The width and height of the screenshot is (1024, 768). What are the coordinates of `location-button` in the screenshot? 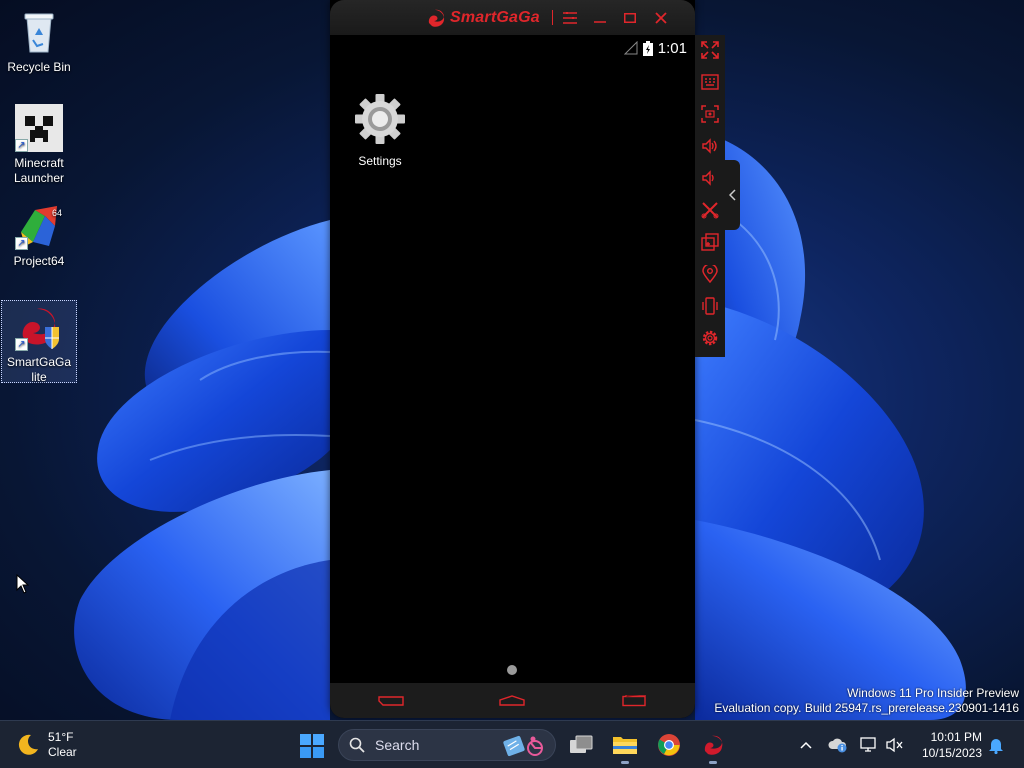 It's located at (710, 274).